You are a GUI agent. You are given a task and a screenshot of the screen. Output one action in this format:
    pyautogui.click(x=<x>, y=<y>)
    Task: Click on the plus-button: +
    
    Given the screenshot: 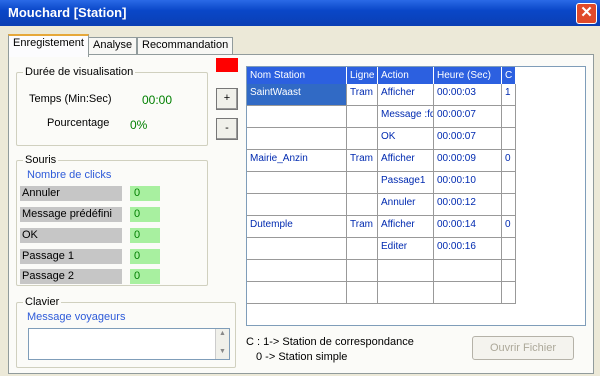 What is the action you would take?
    pyautogui.click(x=227, y=99)
    